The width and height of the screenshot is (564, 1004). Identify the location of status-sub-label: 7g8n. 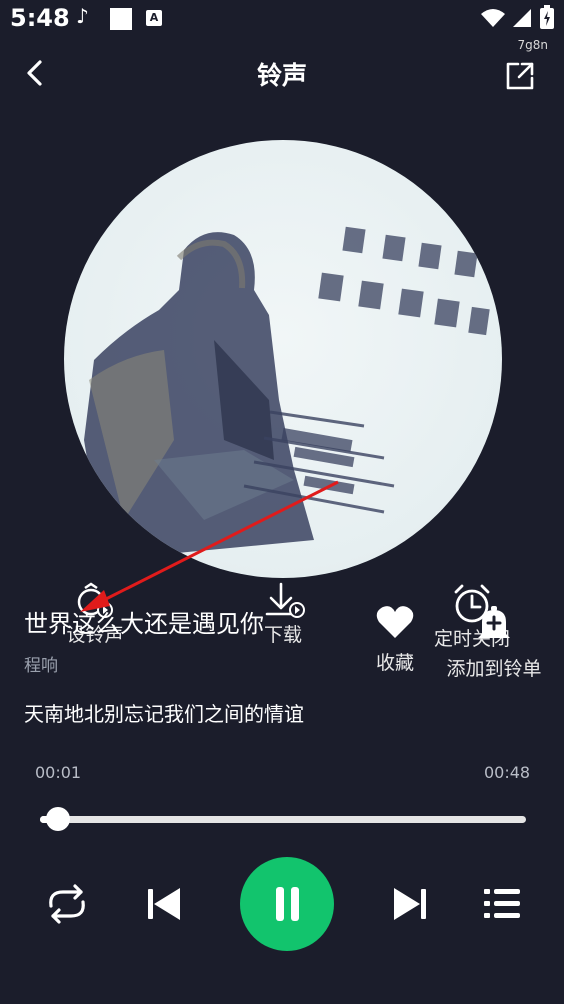
(533, 45).